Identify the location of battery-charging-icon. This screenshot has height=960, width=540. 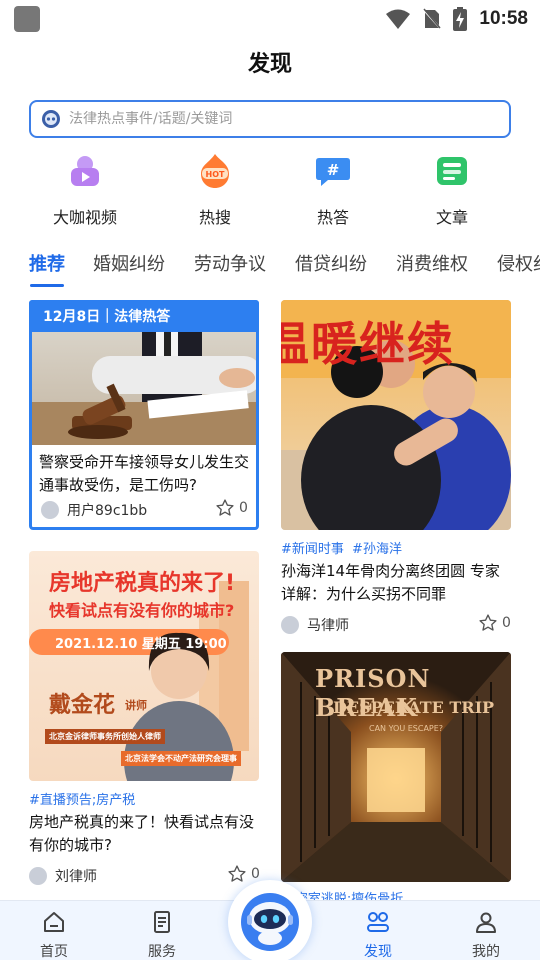
(460, 19).